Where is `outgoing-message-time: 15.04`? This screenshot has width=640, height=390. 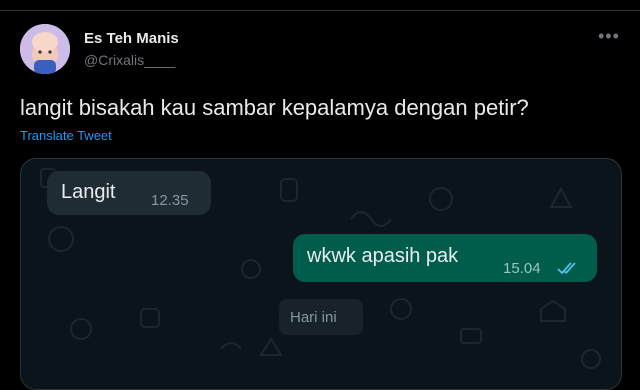
outgoing-message-time: 15.04 is located at coordinates (522, 268).